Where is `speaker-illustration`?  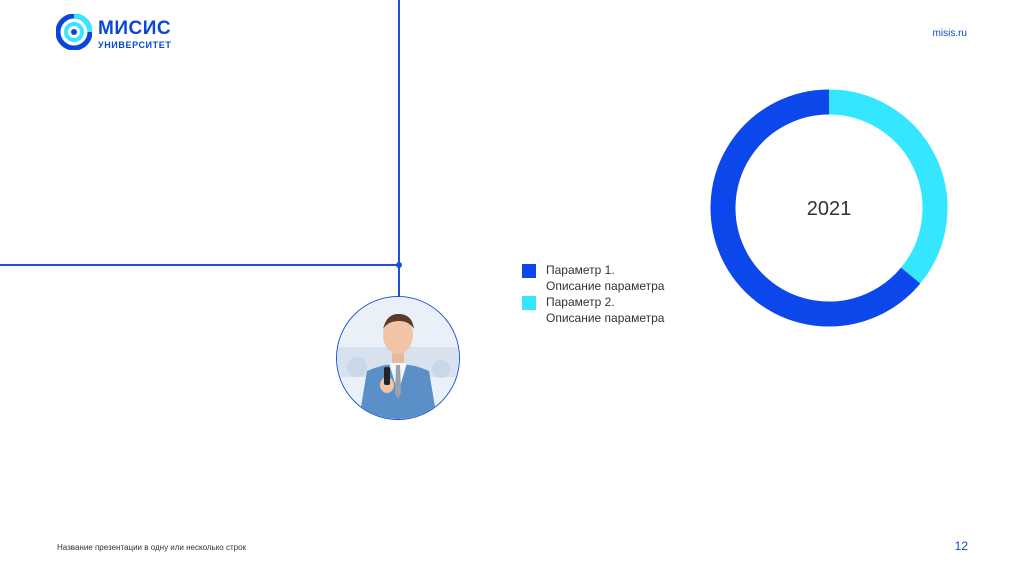 speaker-illustration is located at coordinates (398, 358).